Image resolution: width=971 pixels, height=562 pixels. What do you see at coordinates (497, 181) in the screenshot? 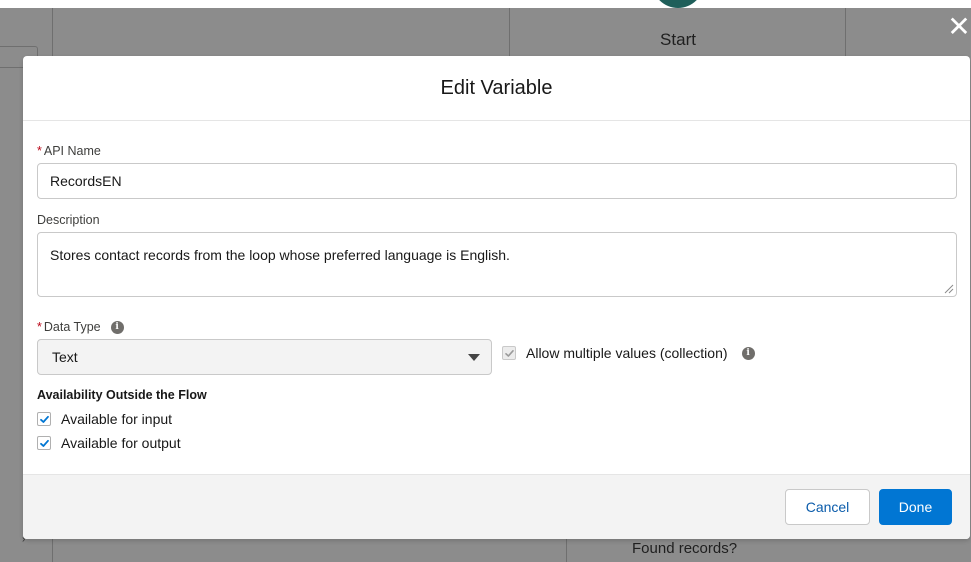
I see `api-name-input` at bounding box center [497, 181].